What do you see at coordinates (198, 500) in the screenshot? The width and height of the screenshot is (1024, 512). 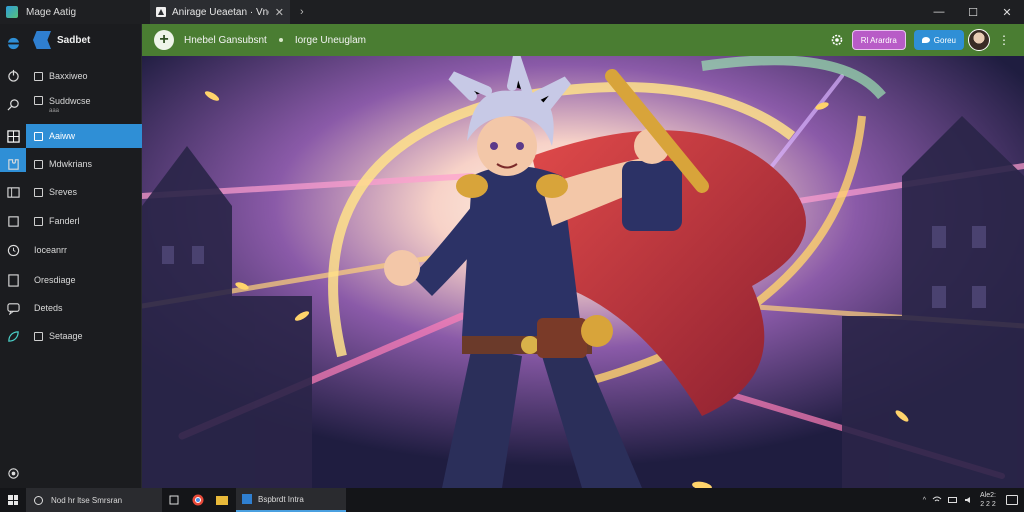 I see `chrome-icon` at bounding box center [198, 500].